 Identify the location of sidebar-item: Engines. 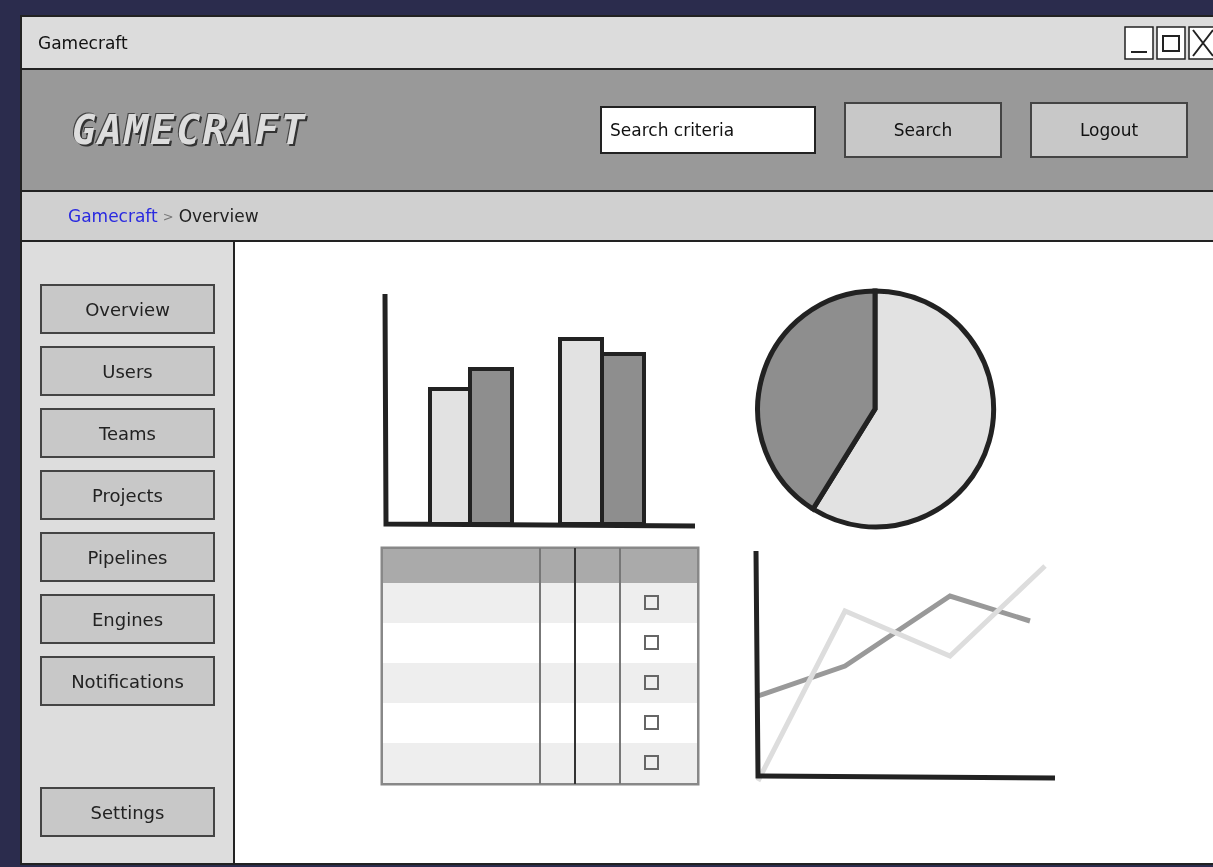
(127, 619).